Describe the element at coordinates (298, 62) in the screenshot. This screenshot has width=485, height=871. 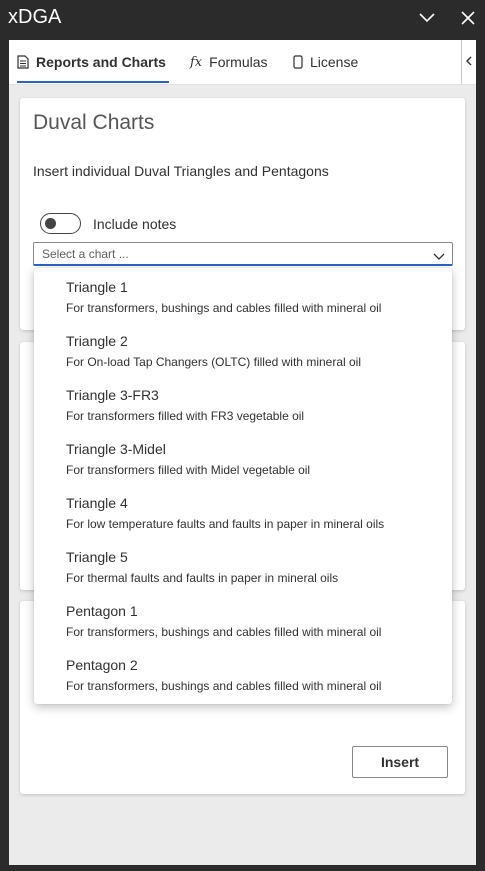
I see `page-icon` at that location.